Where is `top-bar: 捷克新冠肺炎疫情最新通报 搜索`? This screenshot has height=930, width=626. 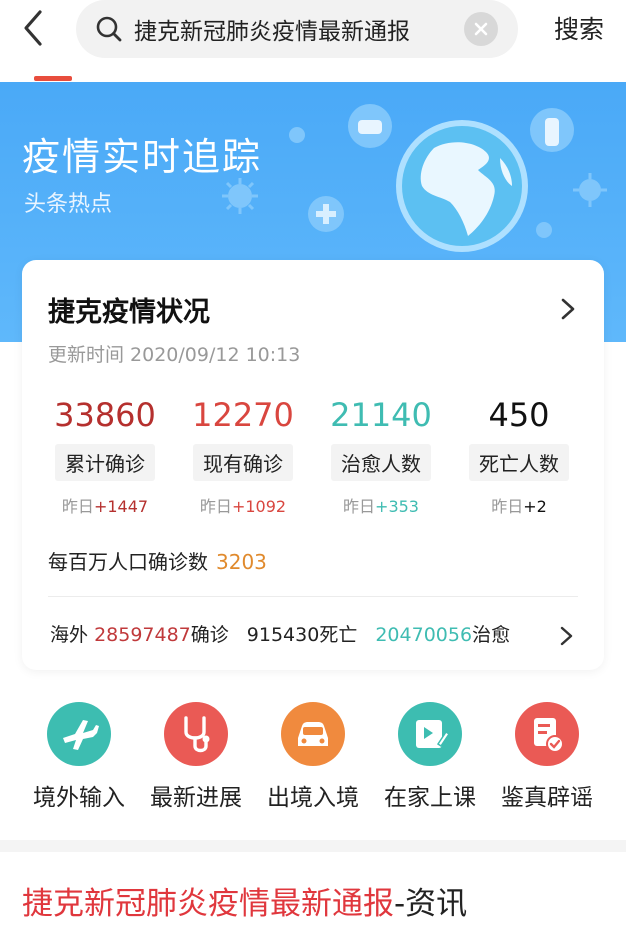 top-bar: 捷克新冠肺炎疫情最新通报 搜索 is located at coordinates (313, 41).